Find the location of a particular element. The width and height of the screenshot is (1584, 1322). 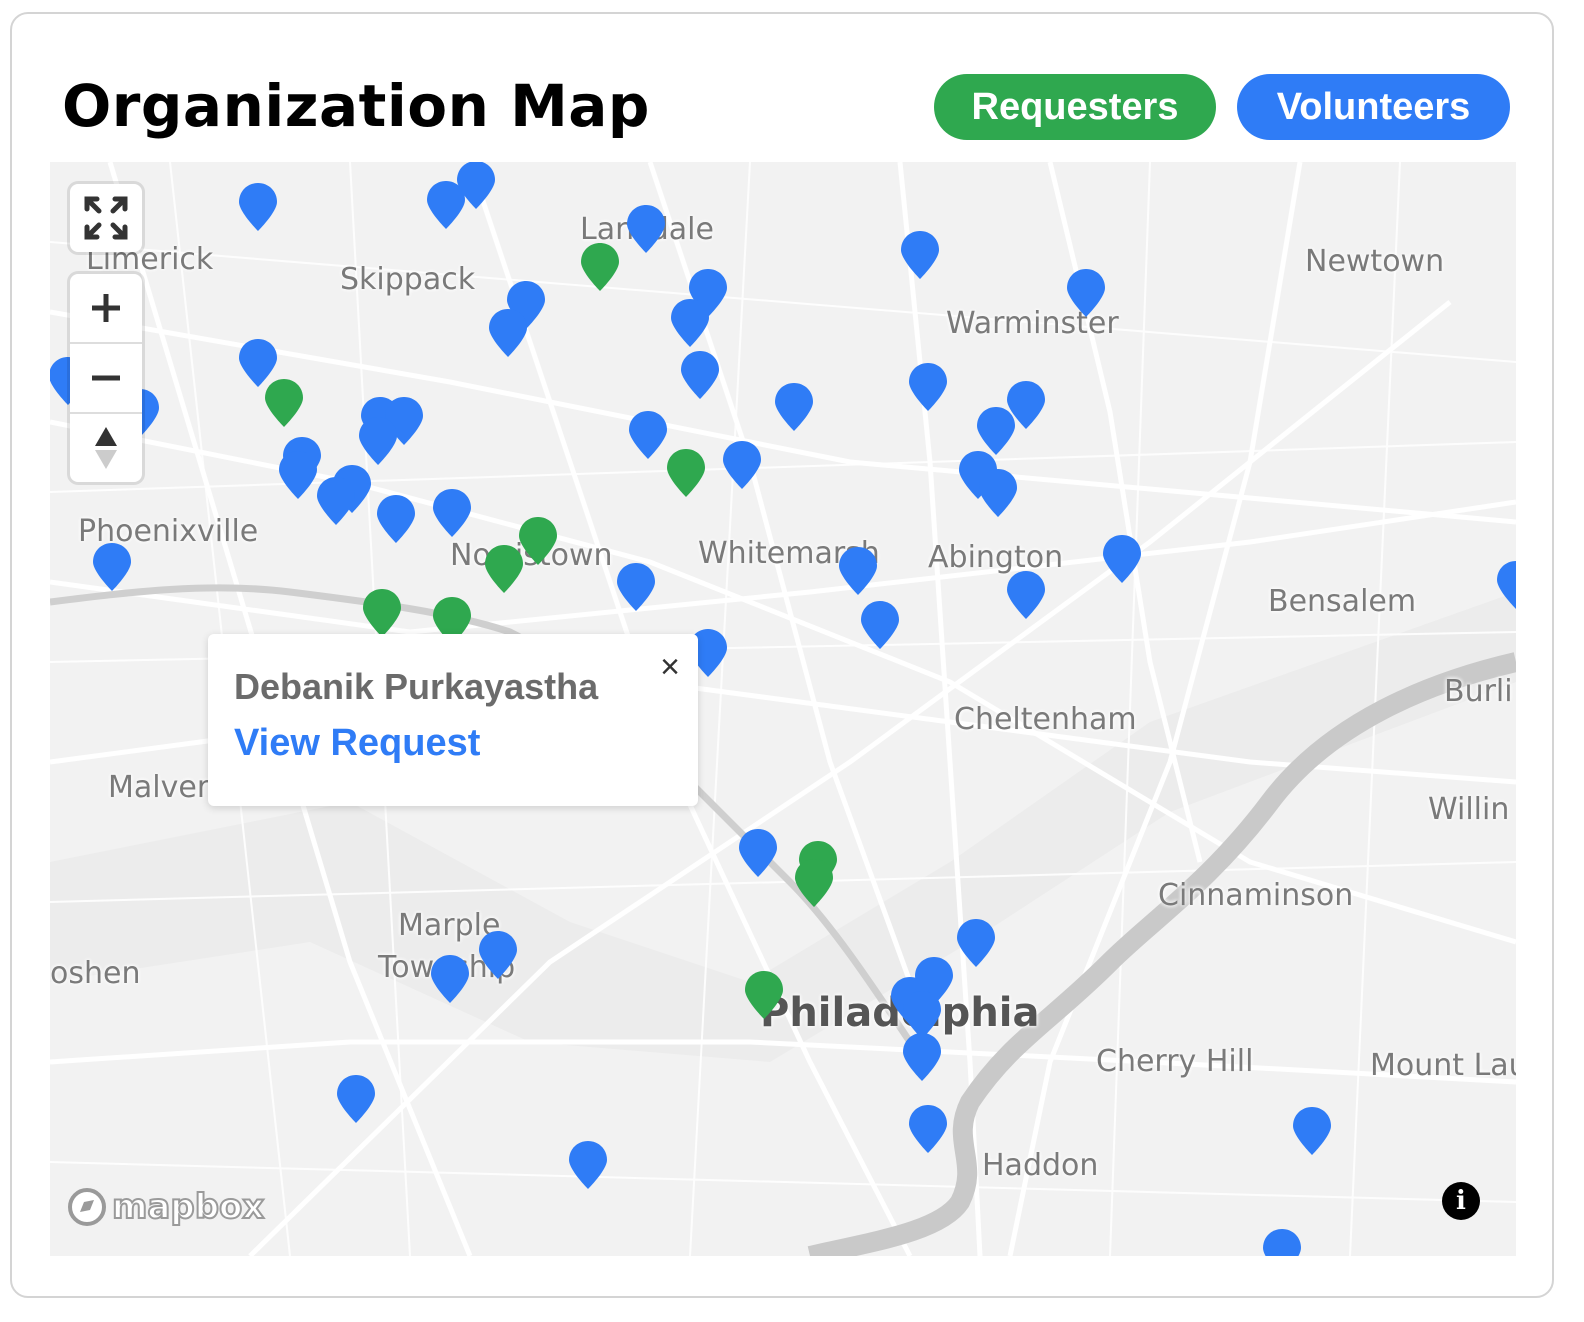

place-newtown: Newtown is located at coordinates (1375, 261).